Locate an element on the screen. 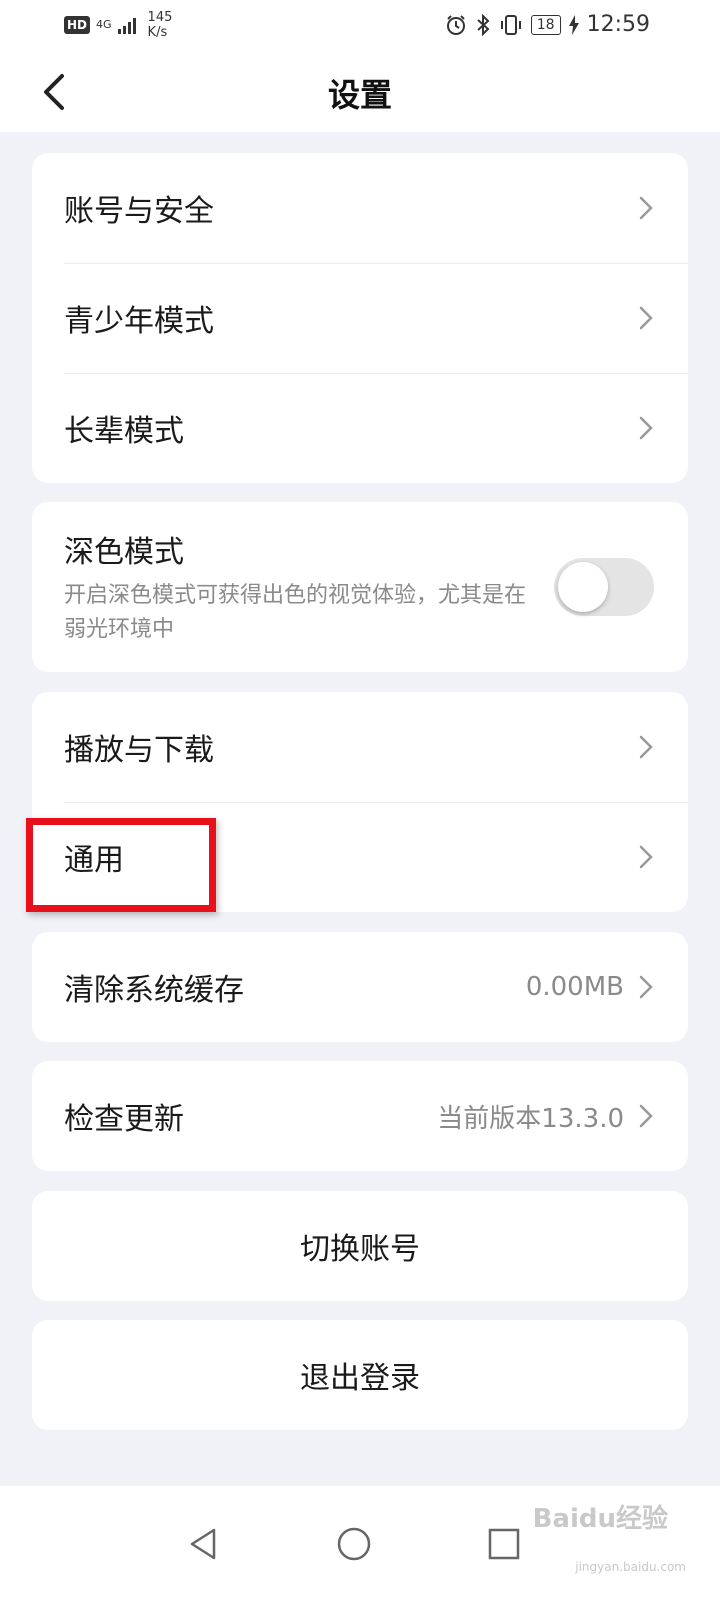 This screenshot has width=720, height=1600. cache-card: 清除系统缓存 0.00MB is located at coordinates (360, 987).